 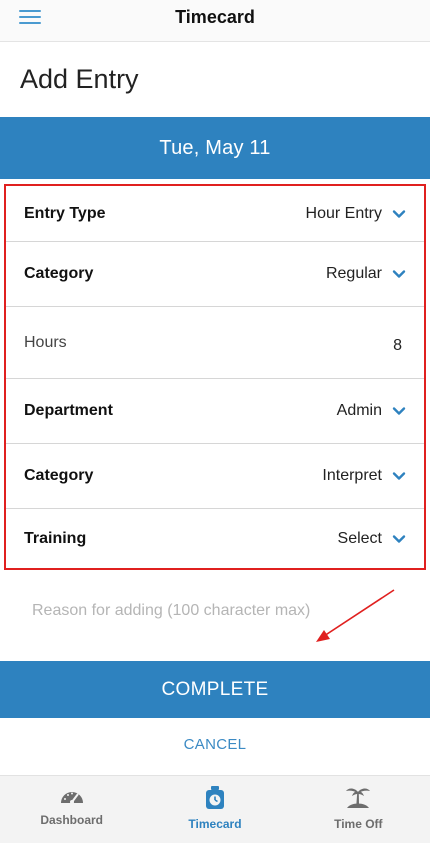 I want to click on hours-label: Hours, so click(x=45, y=342).